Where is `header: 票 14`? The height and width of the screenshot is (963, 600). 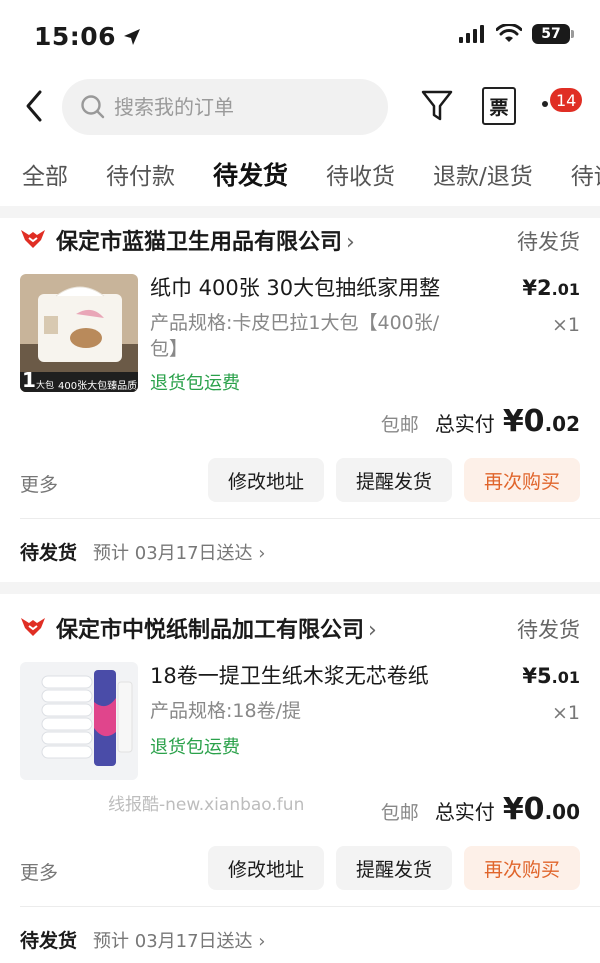
header: 票 14 is located at coordinates (300, 107).